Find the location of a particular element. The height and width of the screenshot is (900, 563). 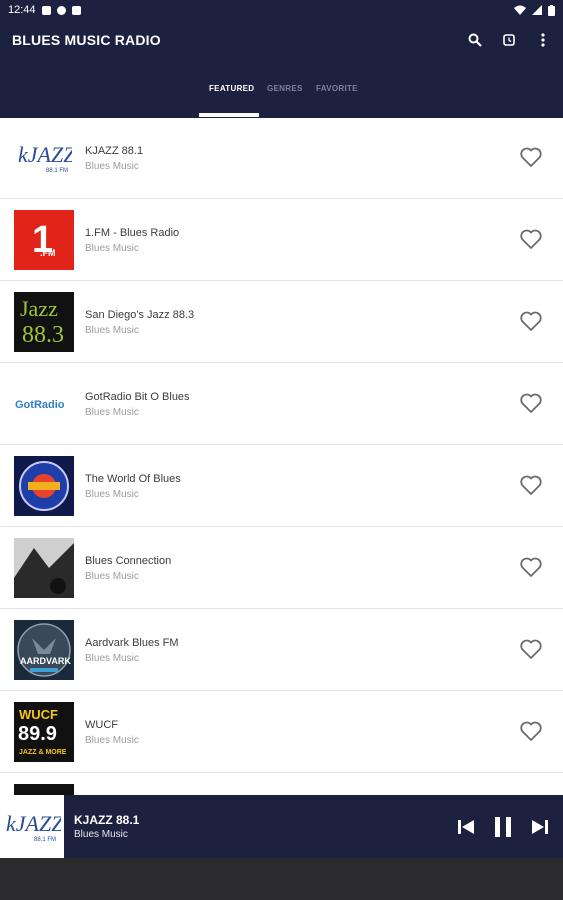

more-vert-icon is located at coordinates (543, 40).